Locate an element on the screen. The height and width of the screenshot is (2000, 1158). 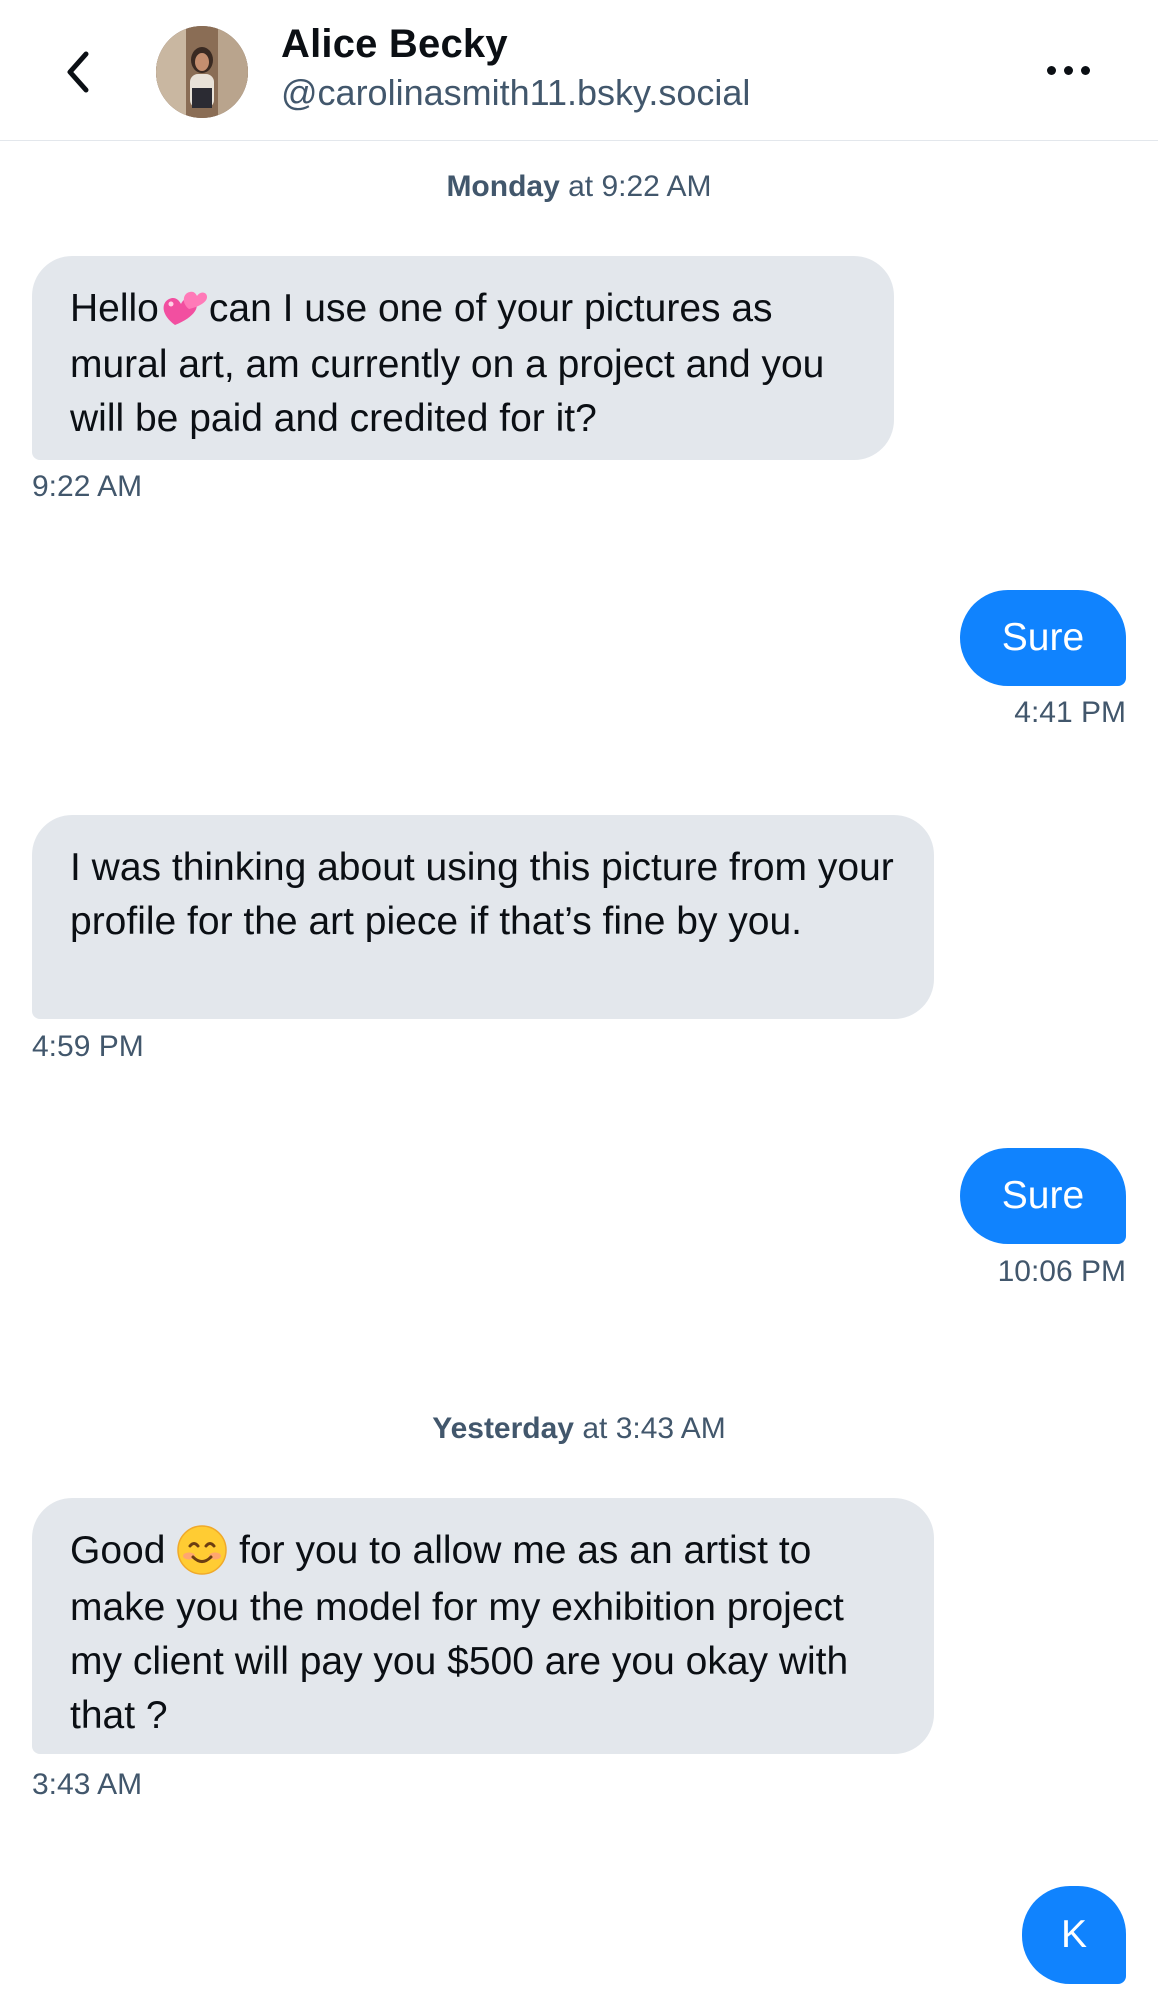
message-time: 3:43 AM is located at coordinates (87, 1784).